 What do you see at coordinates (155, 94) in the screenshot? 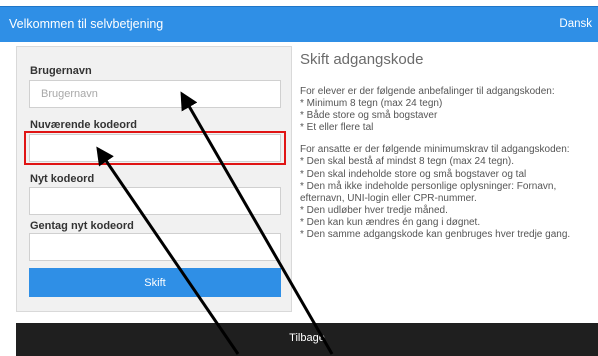
I see `username-input` at bounding box center [155, 94].